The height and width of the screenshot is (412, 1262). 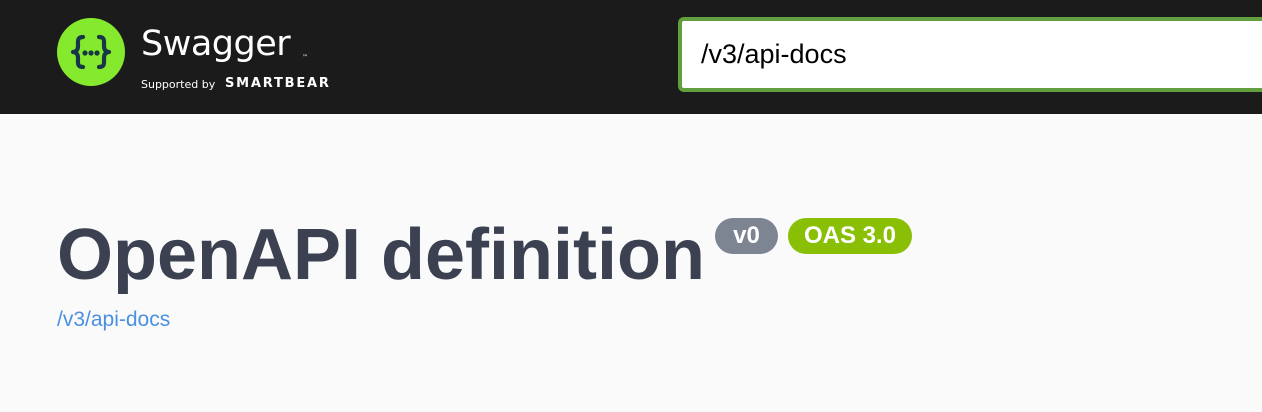 What do you see at coordinates (91, 52) in the screenshot?
I see `swagger-braces-icon` at bounding box center [91, 52].